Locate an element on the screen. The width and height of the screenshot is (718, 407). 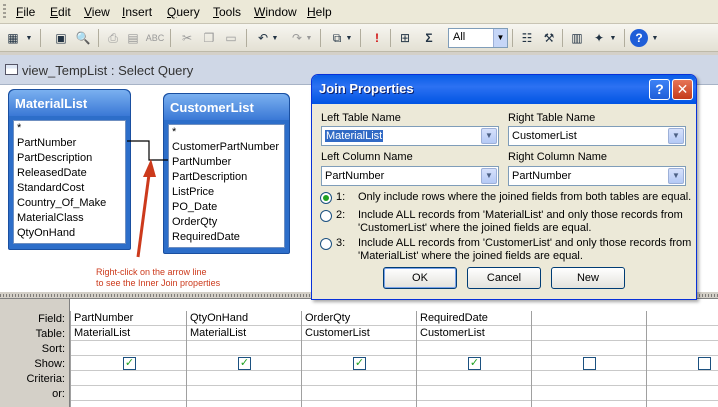
database-window-icon: ▥ is located at coordinates (577, 38).